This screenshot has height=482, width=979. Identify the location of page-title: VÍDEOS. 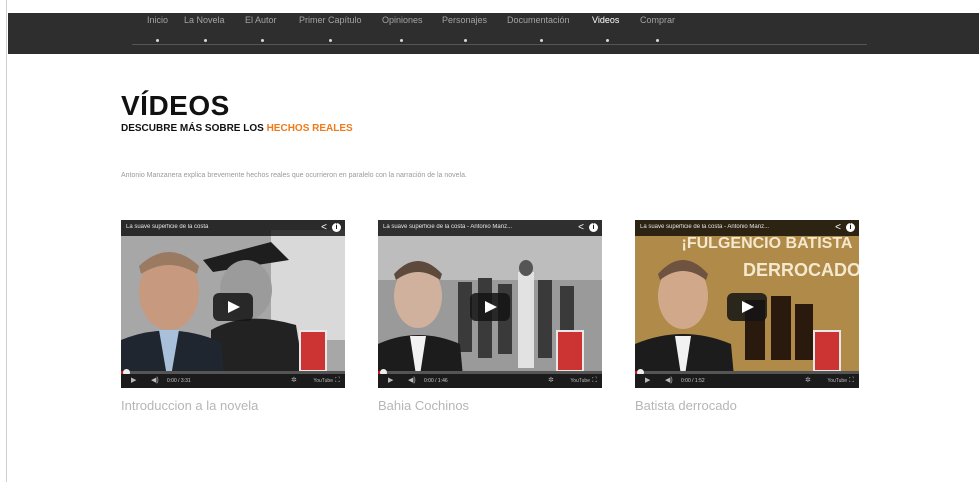
(175, 105).